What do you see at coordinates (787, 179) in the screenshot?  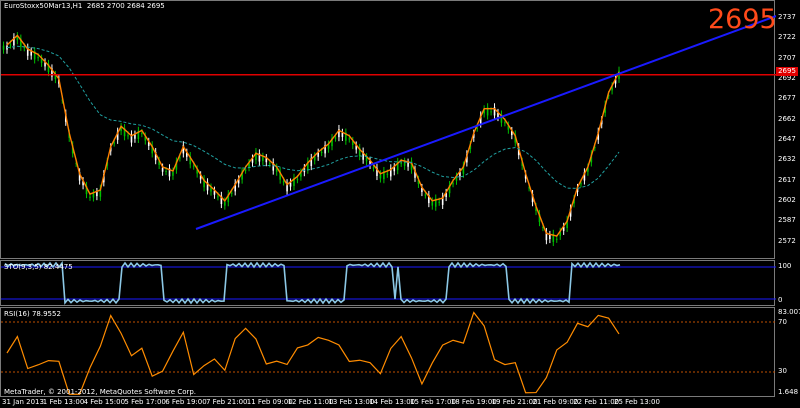 I see `price-tick: 2617` at bounding box center [787, 179].